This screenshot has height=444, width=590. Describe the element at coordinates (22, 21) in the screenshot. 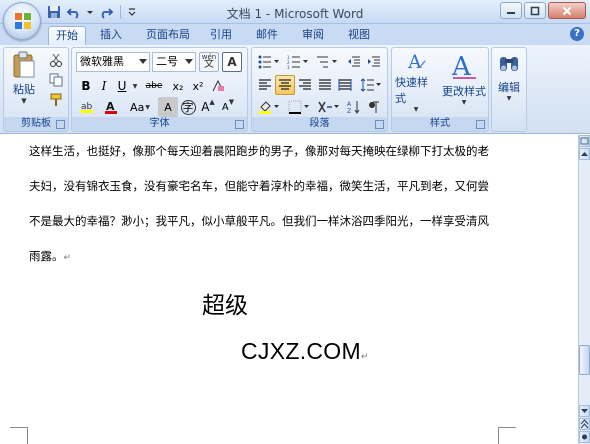

I see `office-button` at that location.